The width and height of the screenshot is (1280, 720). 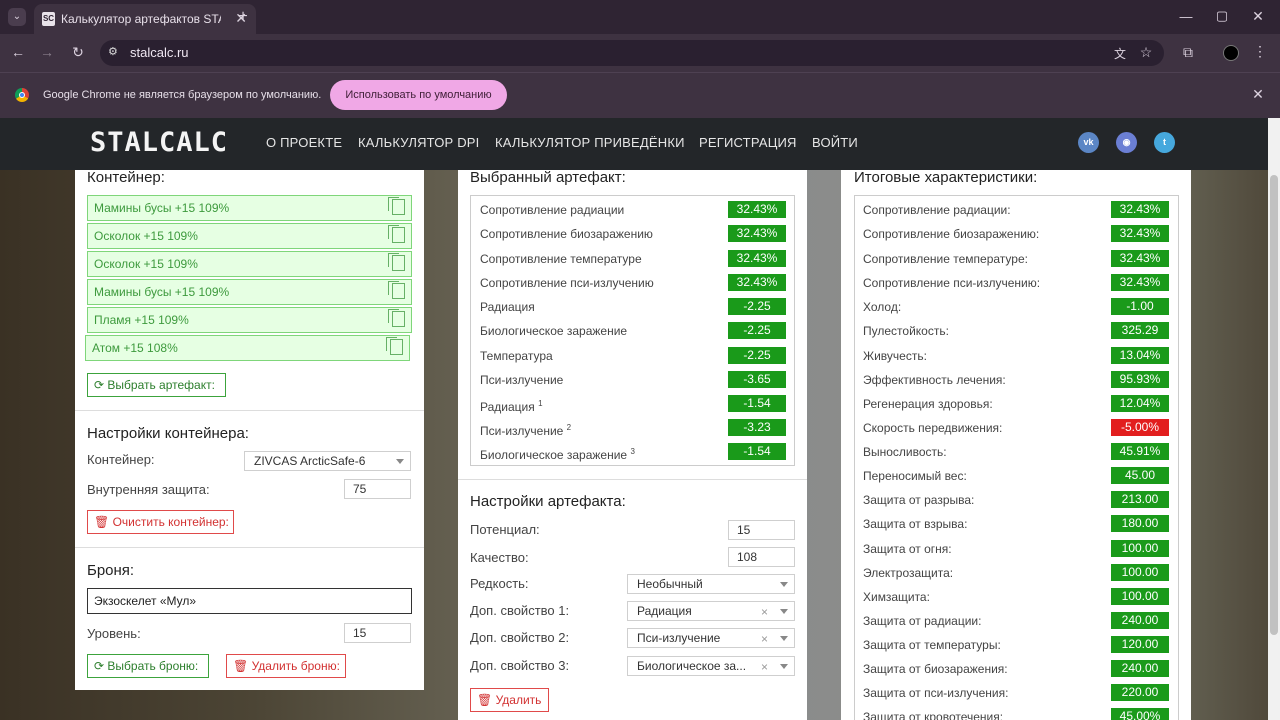 I want to click on selected-artifact-title: Выбранный артефакт:, so click(x=548, y=177).